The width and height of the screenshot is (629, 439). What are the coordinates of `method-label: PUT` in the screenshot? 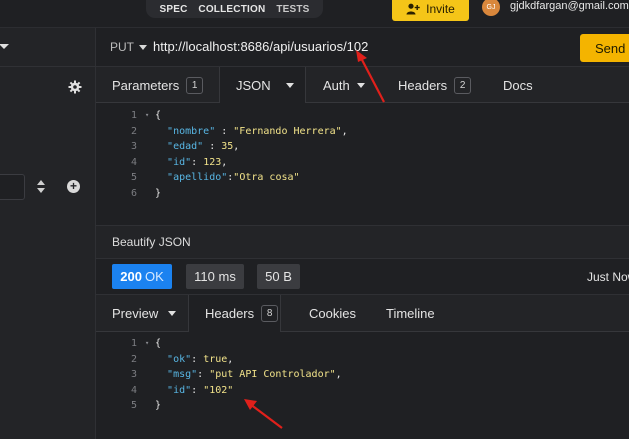 It's located at (122, 47).